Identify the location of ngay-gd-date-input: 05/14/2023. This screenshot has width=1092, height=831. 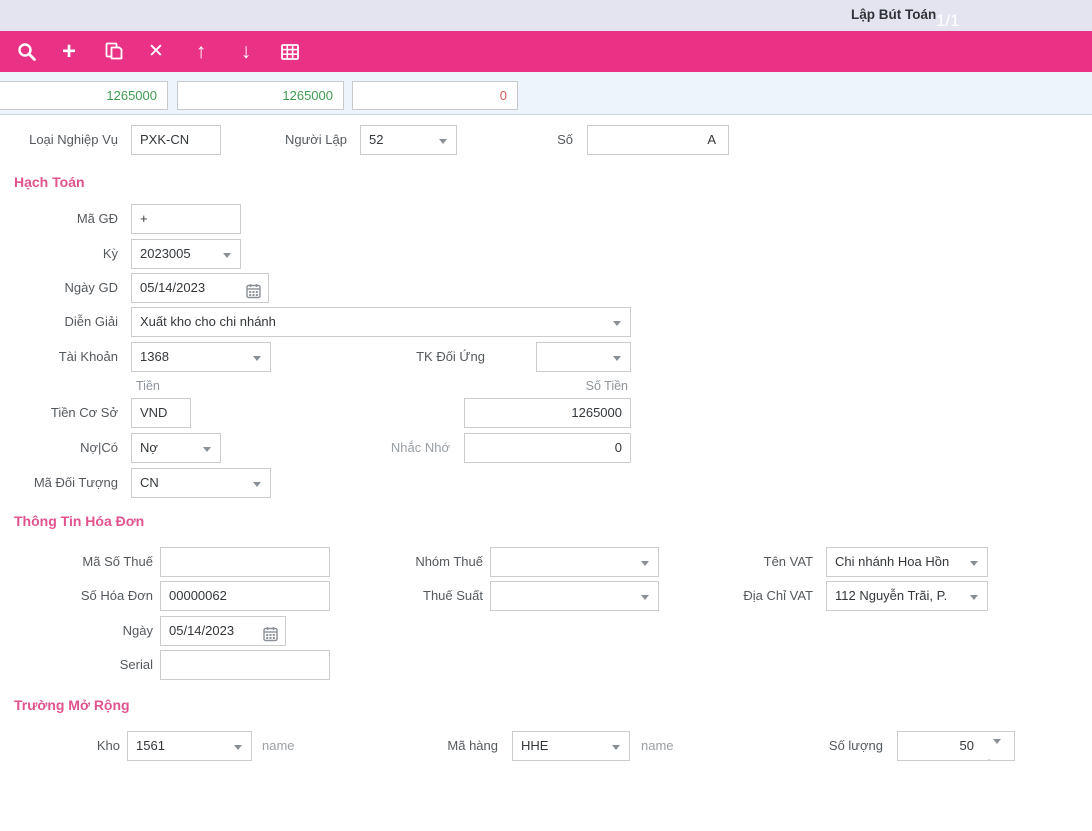
(200, 288).